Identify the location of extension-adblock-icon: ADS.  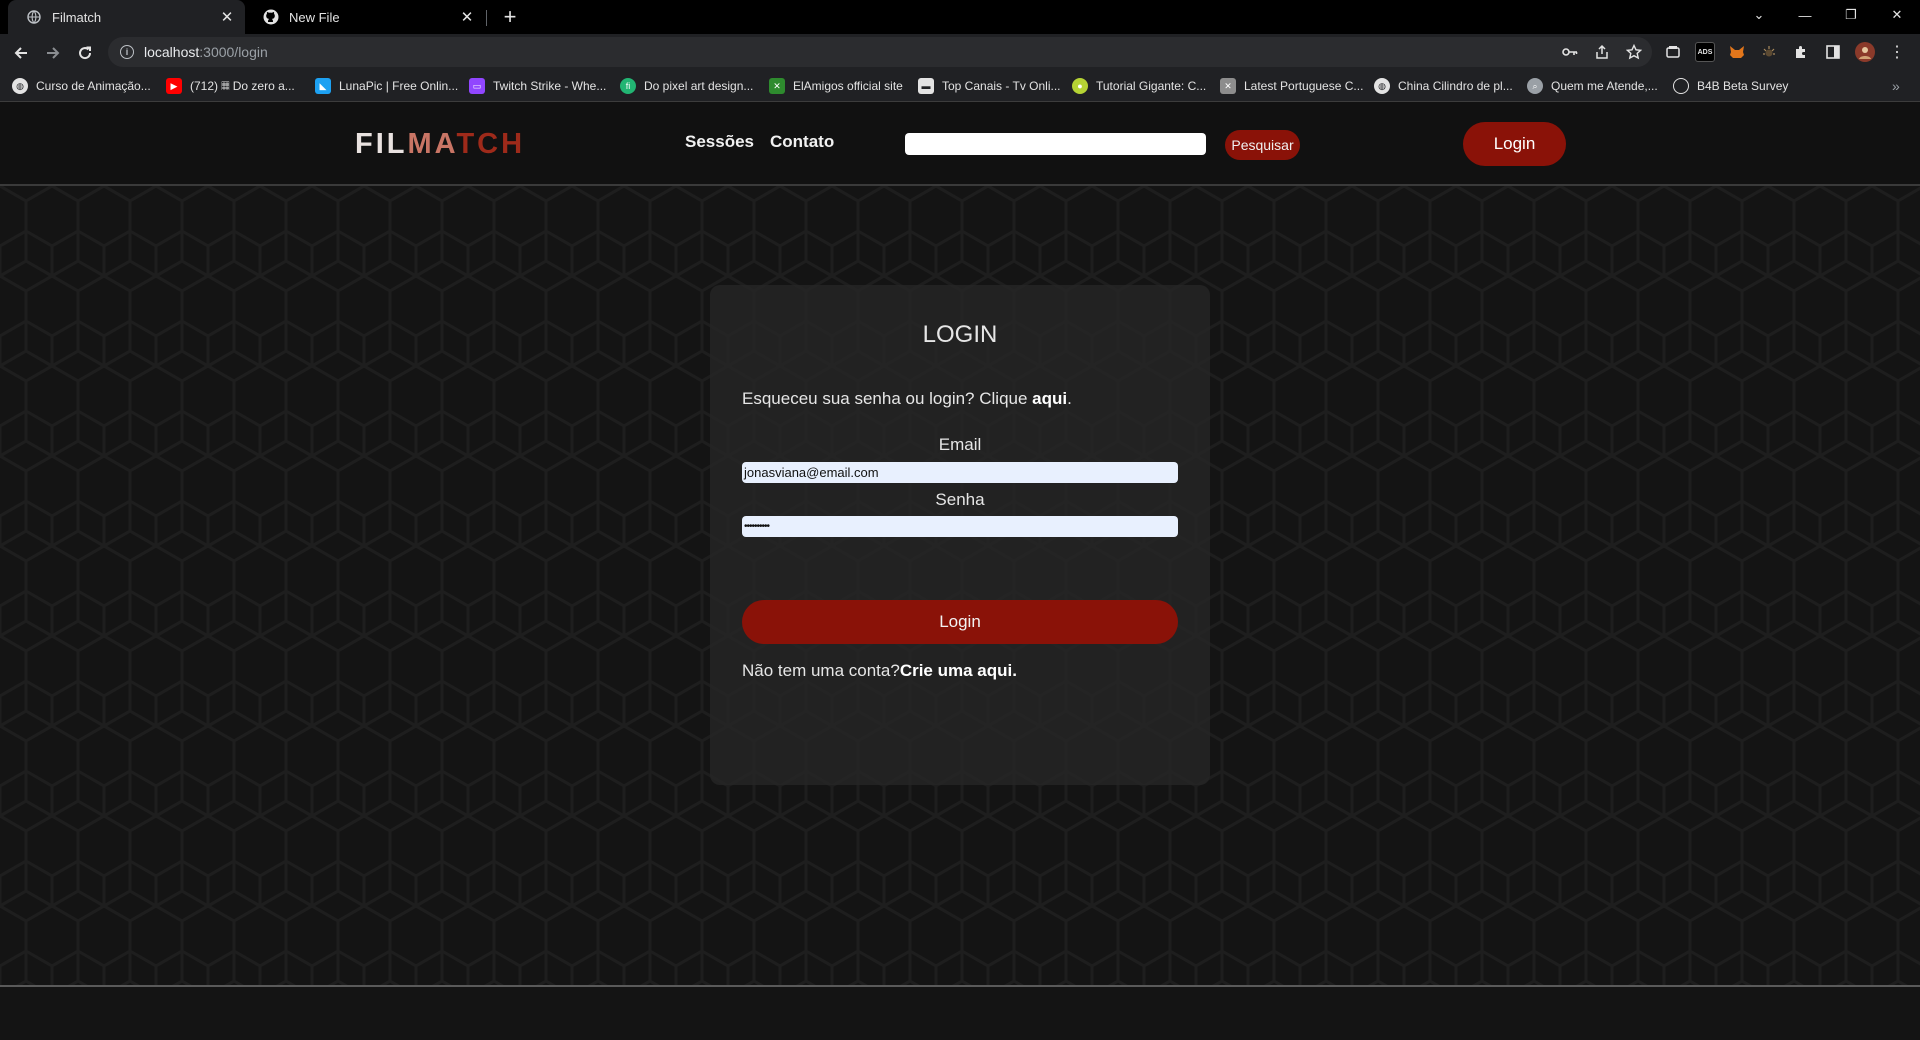
(1705, 52).